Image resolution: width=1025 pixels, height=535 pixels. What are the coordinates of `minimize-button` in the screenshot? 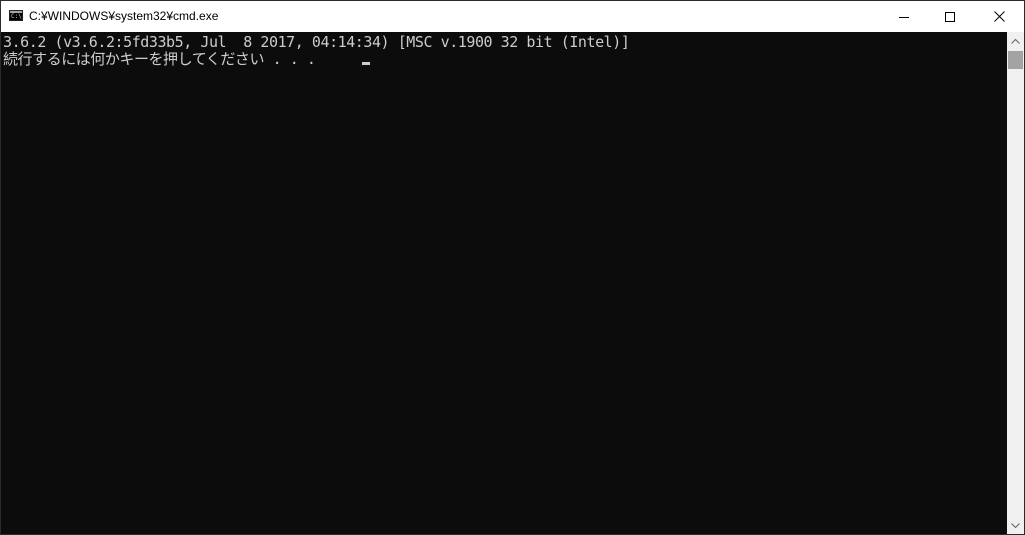 It's located at (904, 16).